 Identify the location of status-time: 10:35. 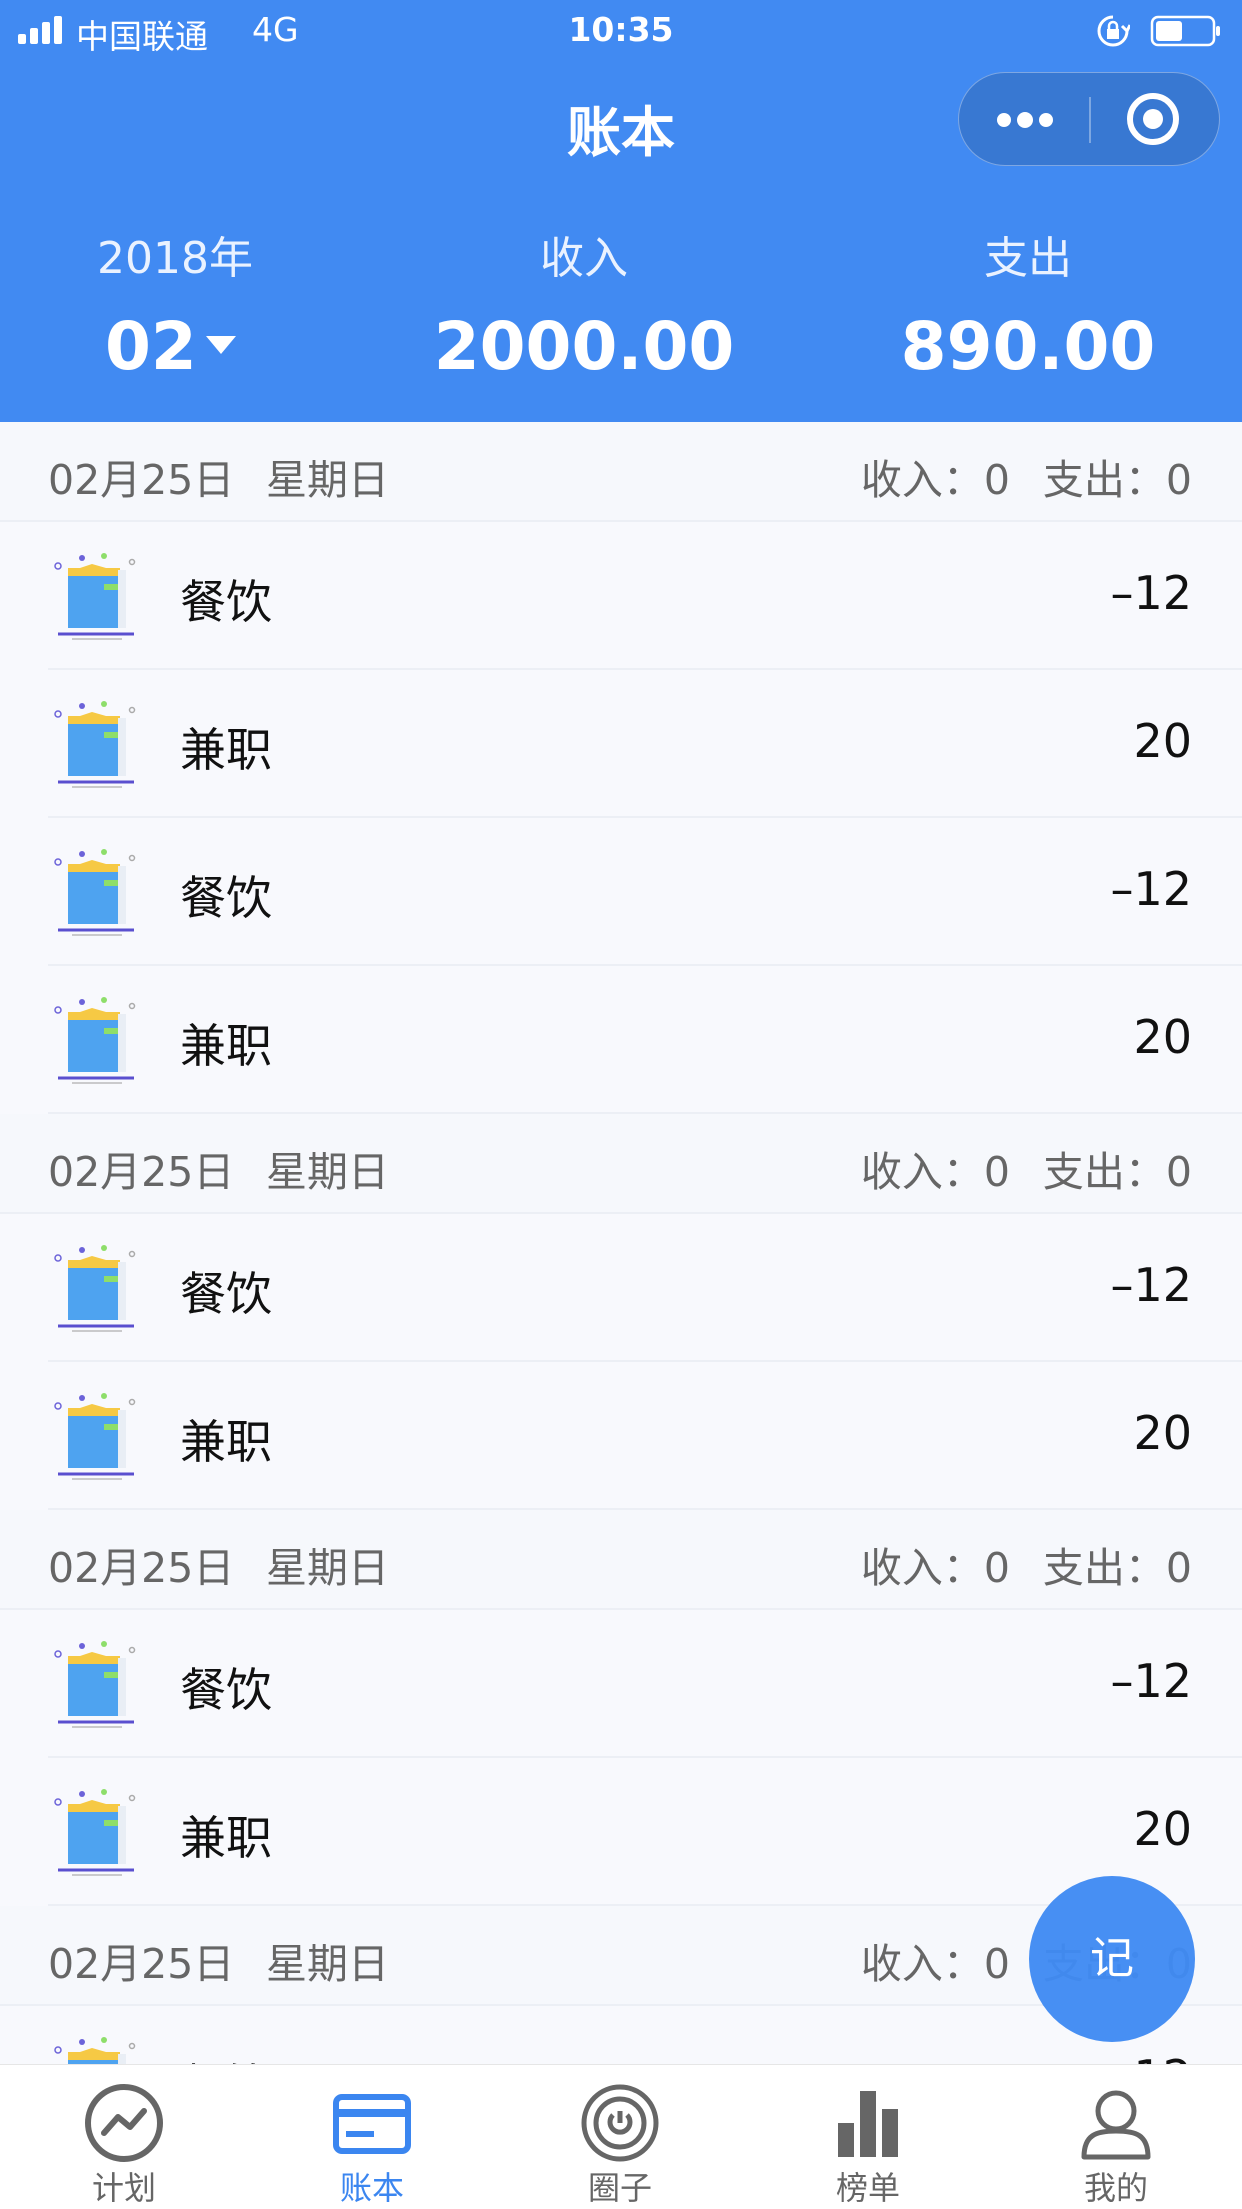
(621, 29).